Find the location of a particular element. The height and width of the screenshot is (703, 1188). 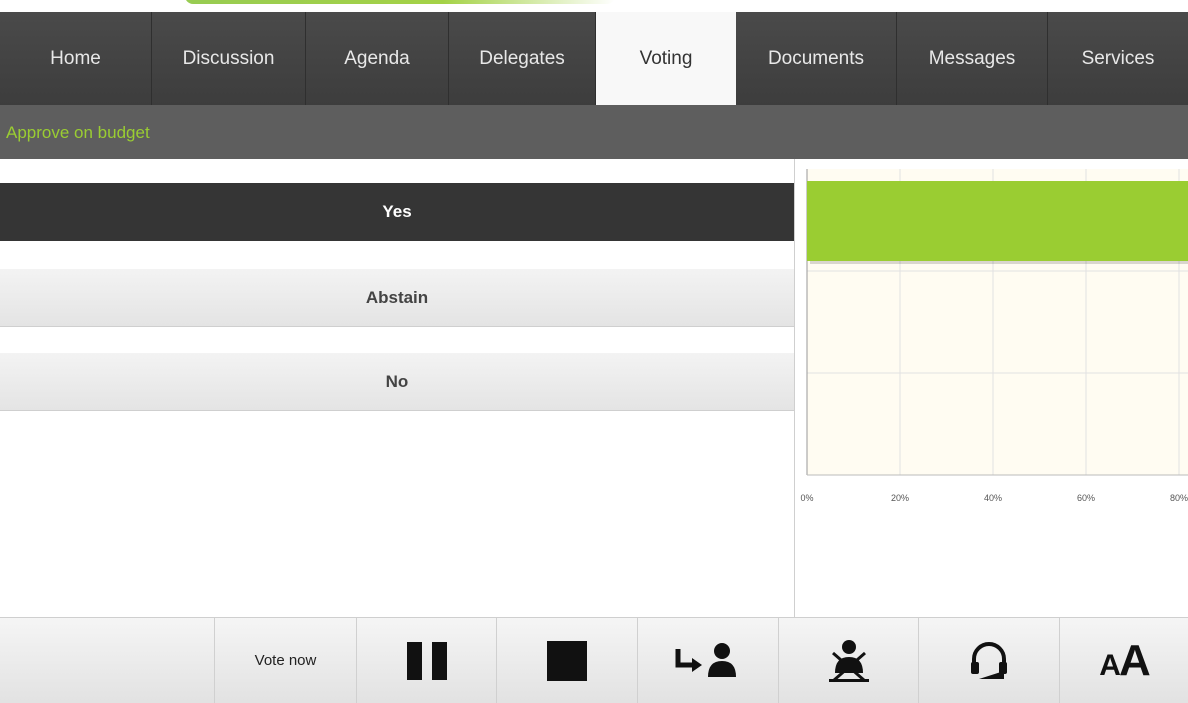

top-cropped-banner is located at coordinates (594, 6).